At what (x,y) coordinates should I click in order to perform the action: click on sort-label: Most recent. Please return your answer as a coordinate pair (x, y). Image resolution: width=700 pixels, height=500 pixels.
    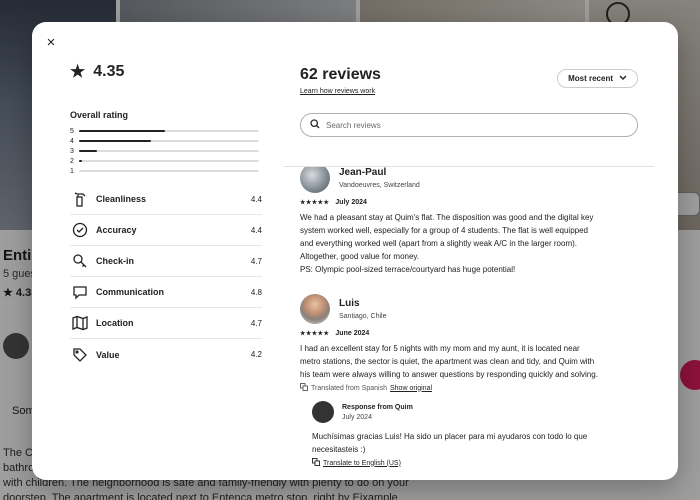
    Looking at the image, I should click on (590, 78).